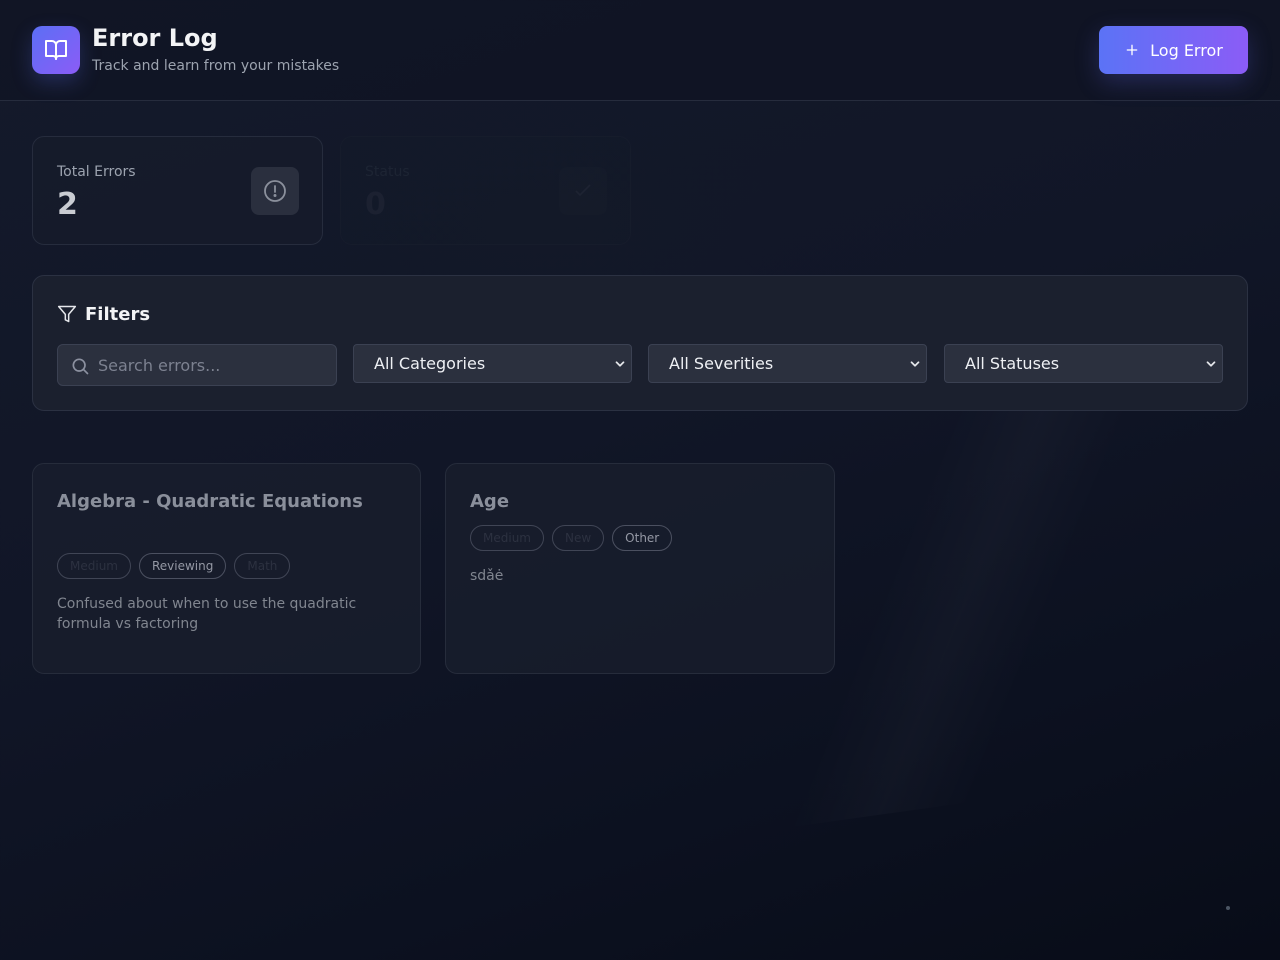 This screenshot has width=1280, height=960. What do you see at coordinates (155, 38) in the screenshot?
I see `app-title: Error Log` at bounding box center [155, 38].